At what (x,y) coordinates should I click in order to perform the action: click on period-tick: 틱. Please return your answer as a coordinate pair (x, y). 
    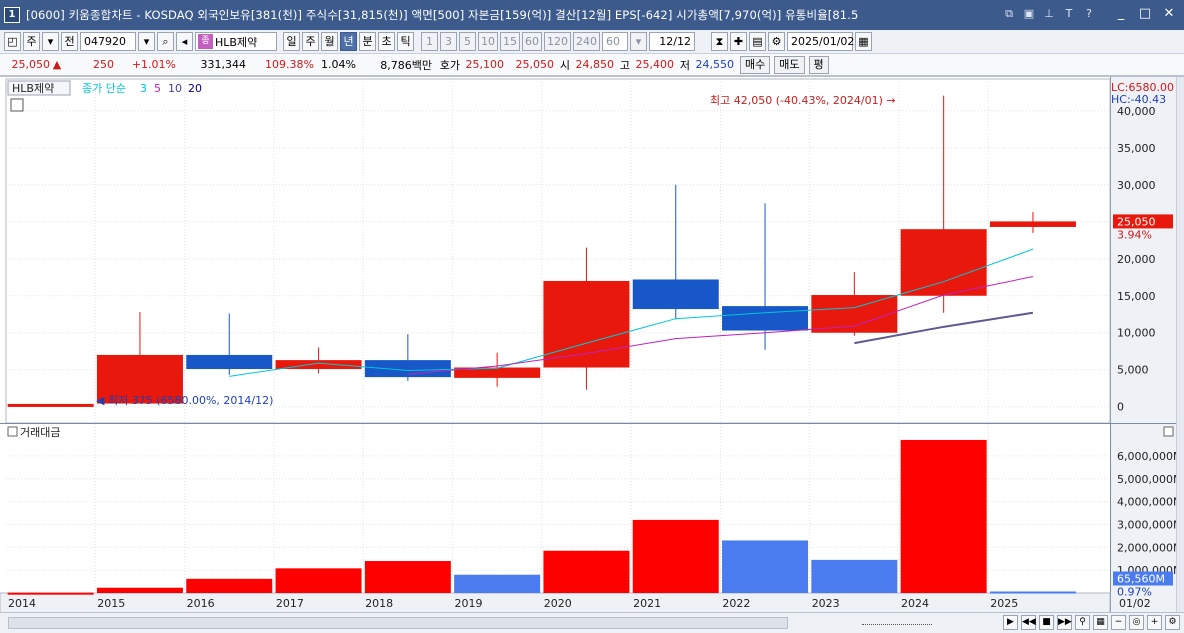
    Looking at the image, I should click on (405, 41).